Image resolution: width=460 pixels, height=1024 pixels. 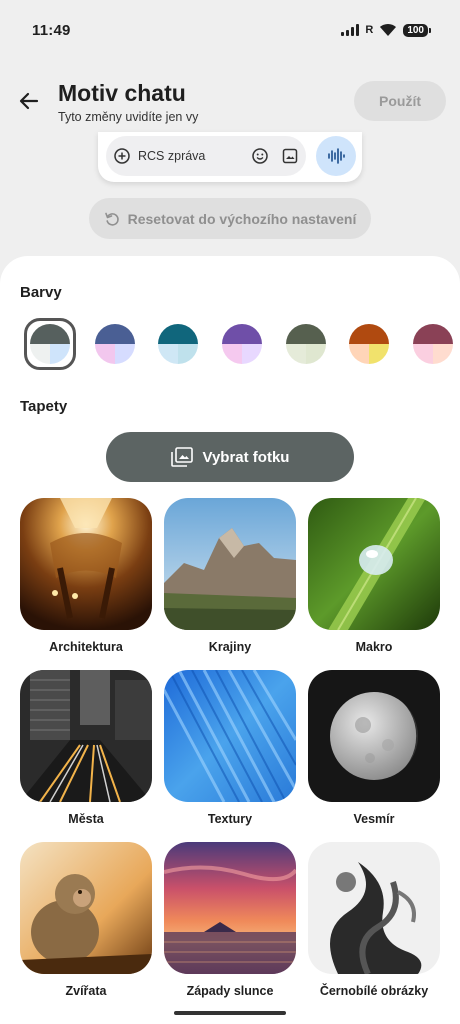 I want to click on wallpapers-section-title: Tapety, so click(x=44, y=406).